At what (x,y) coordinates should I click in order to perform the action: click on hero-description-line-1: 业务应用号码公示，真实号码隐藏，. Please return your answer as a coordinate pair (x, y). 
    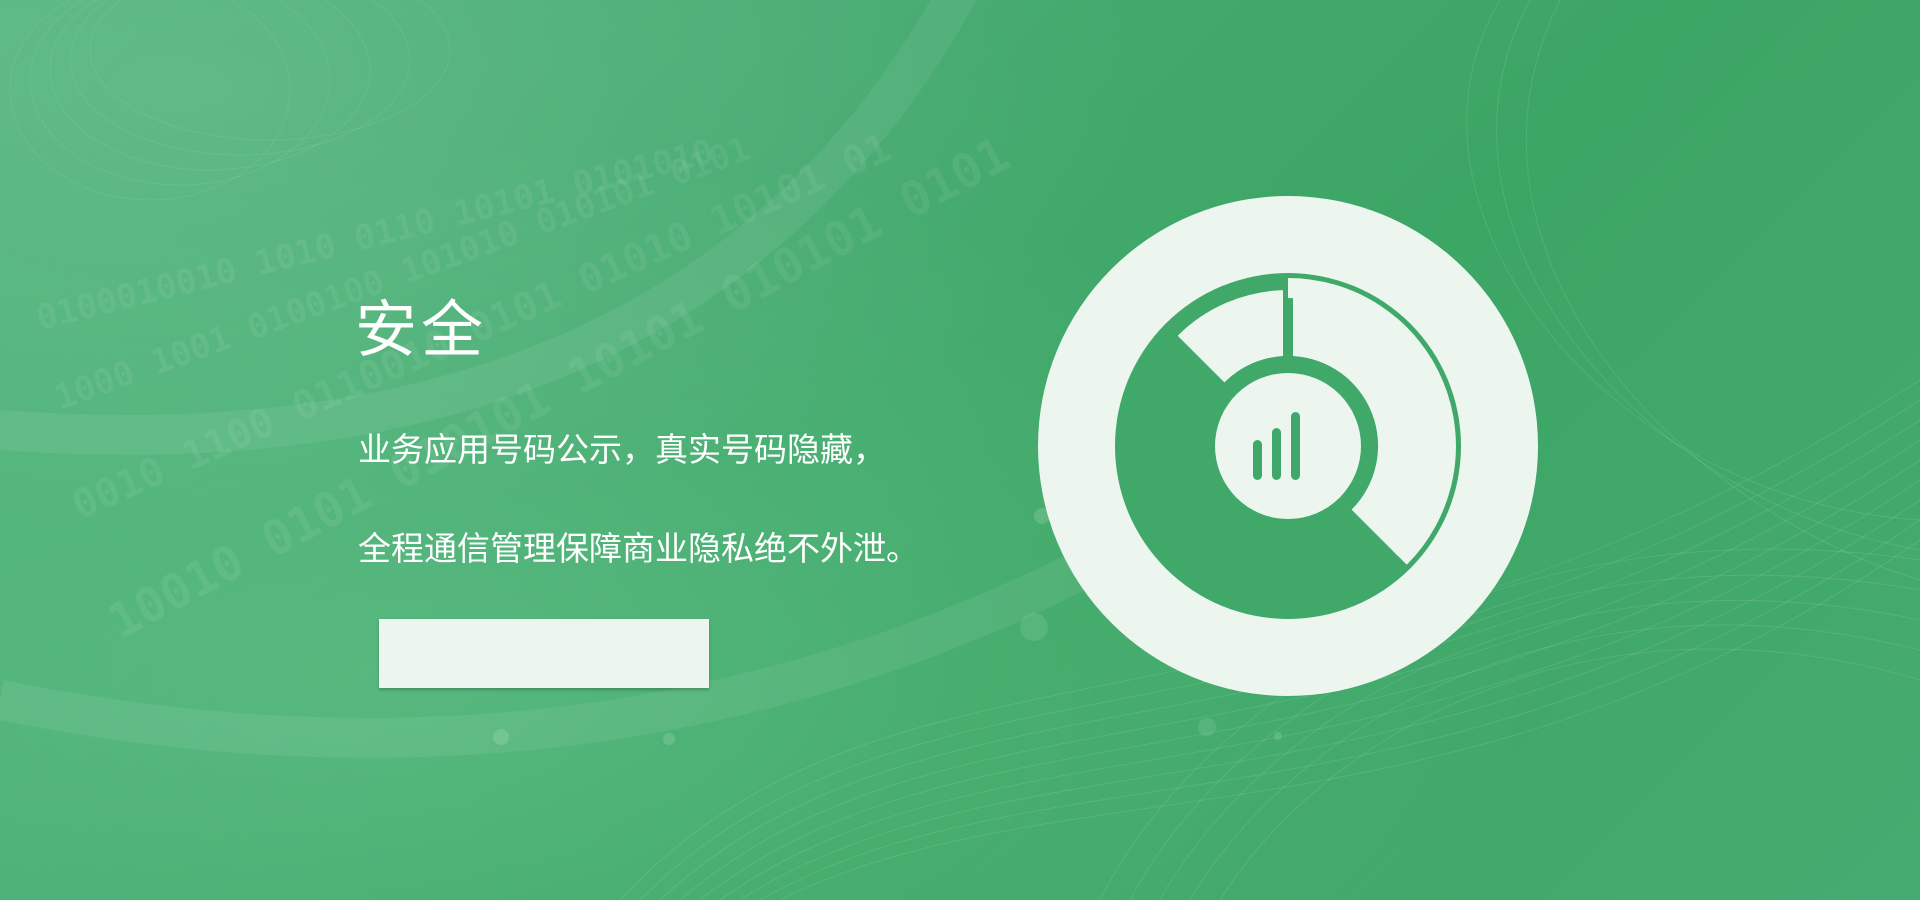
    Looking at the image, I should click on (622, 449).